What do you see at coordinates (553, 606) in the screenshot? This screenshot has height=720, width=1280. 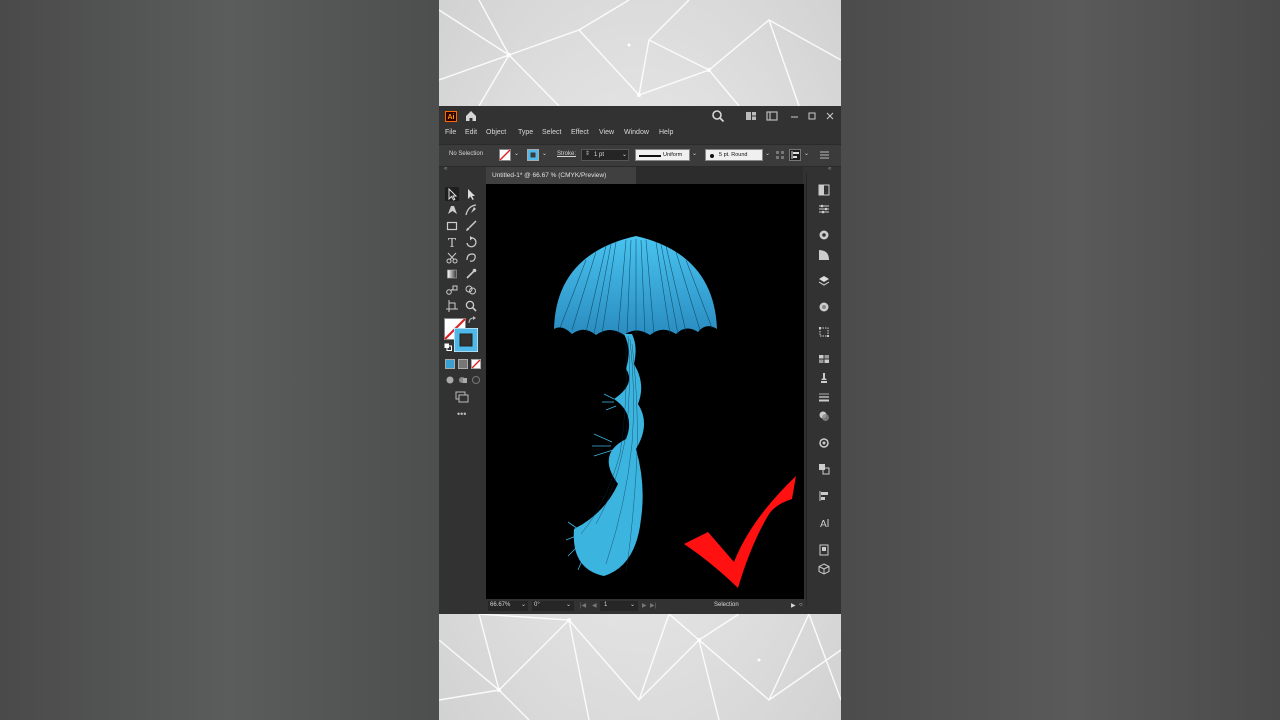 I see `rotation-field: 0° ⌄` at bounding box center [553, 606].